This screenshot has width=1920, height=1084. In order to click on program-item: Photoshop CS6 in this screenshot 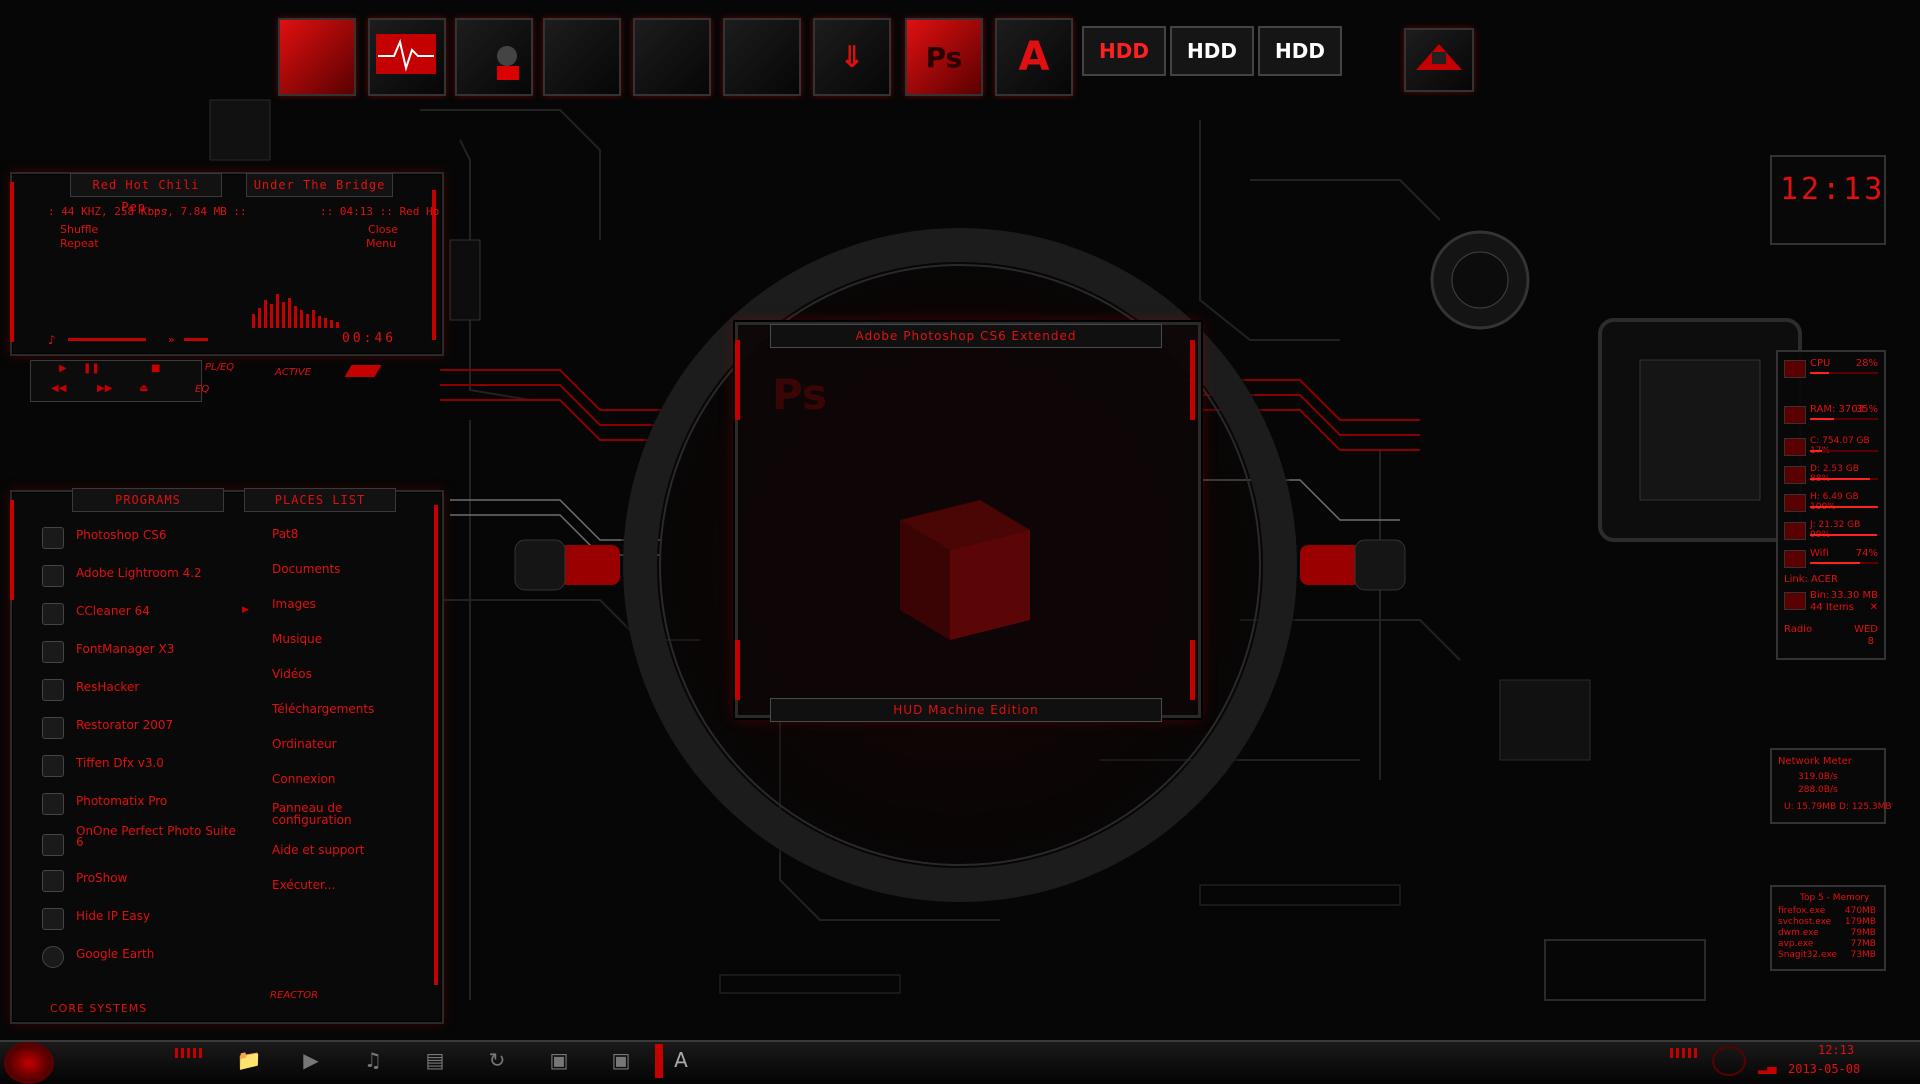, I will do `click(142, 538)`.